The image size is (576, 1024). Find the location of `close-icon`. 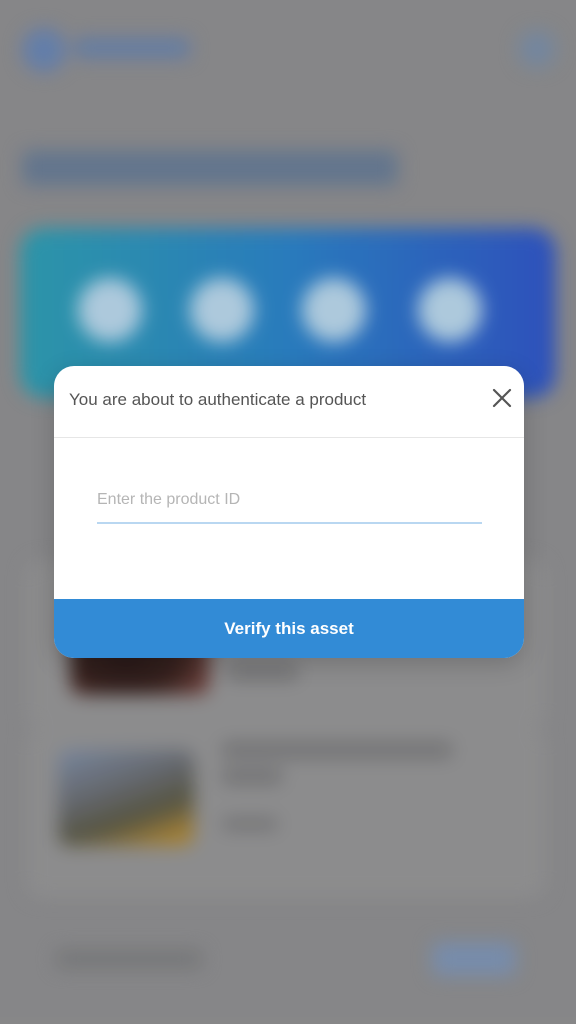

close-icon is located at coordinates (502, 398).